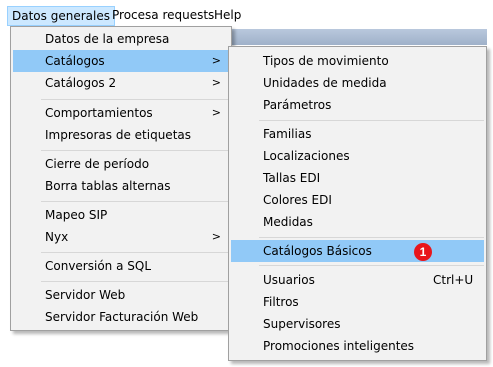  Describe the element at coordinates (98, 266) in the screenshot. I see `menu-item-label: Conversión a SQL` at that location.